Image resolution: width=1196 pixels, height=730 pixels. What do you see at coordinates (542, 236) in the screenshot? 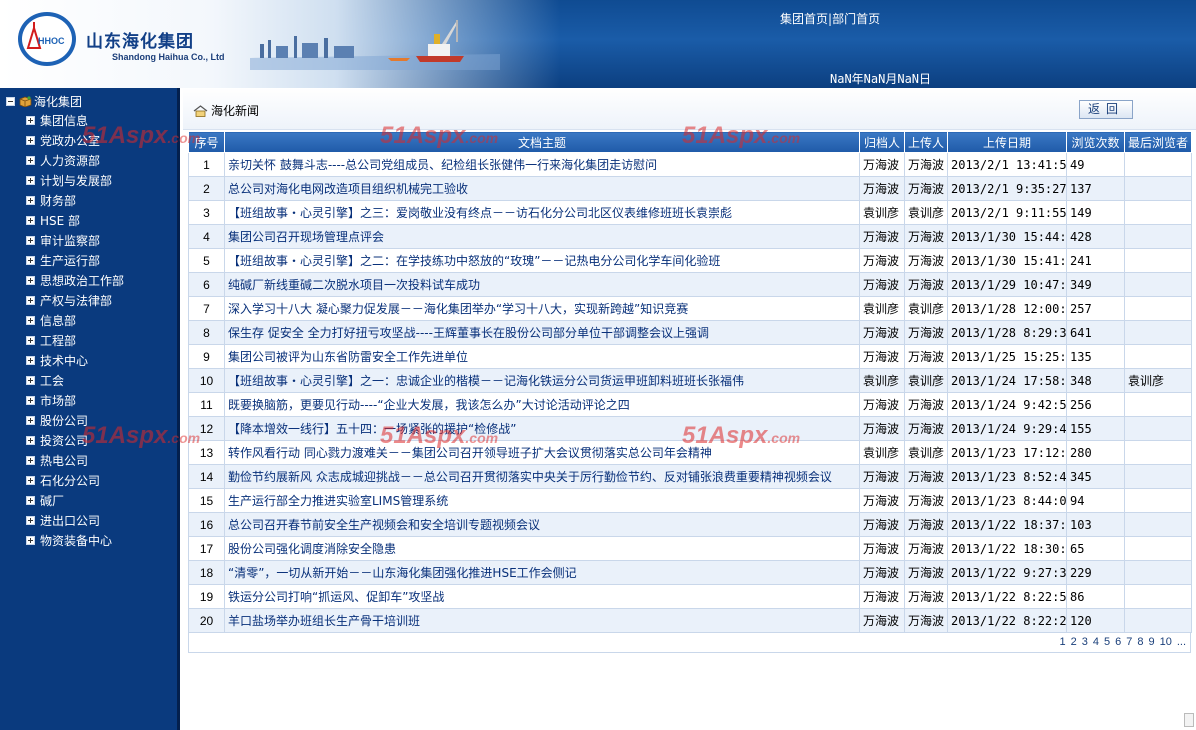
I see `news-title-link: 集团公司召开现场管理点评会` at bounding box center [542, 236].